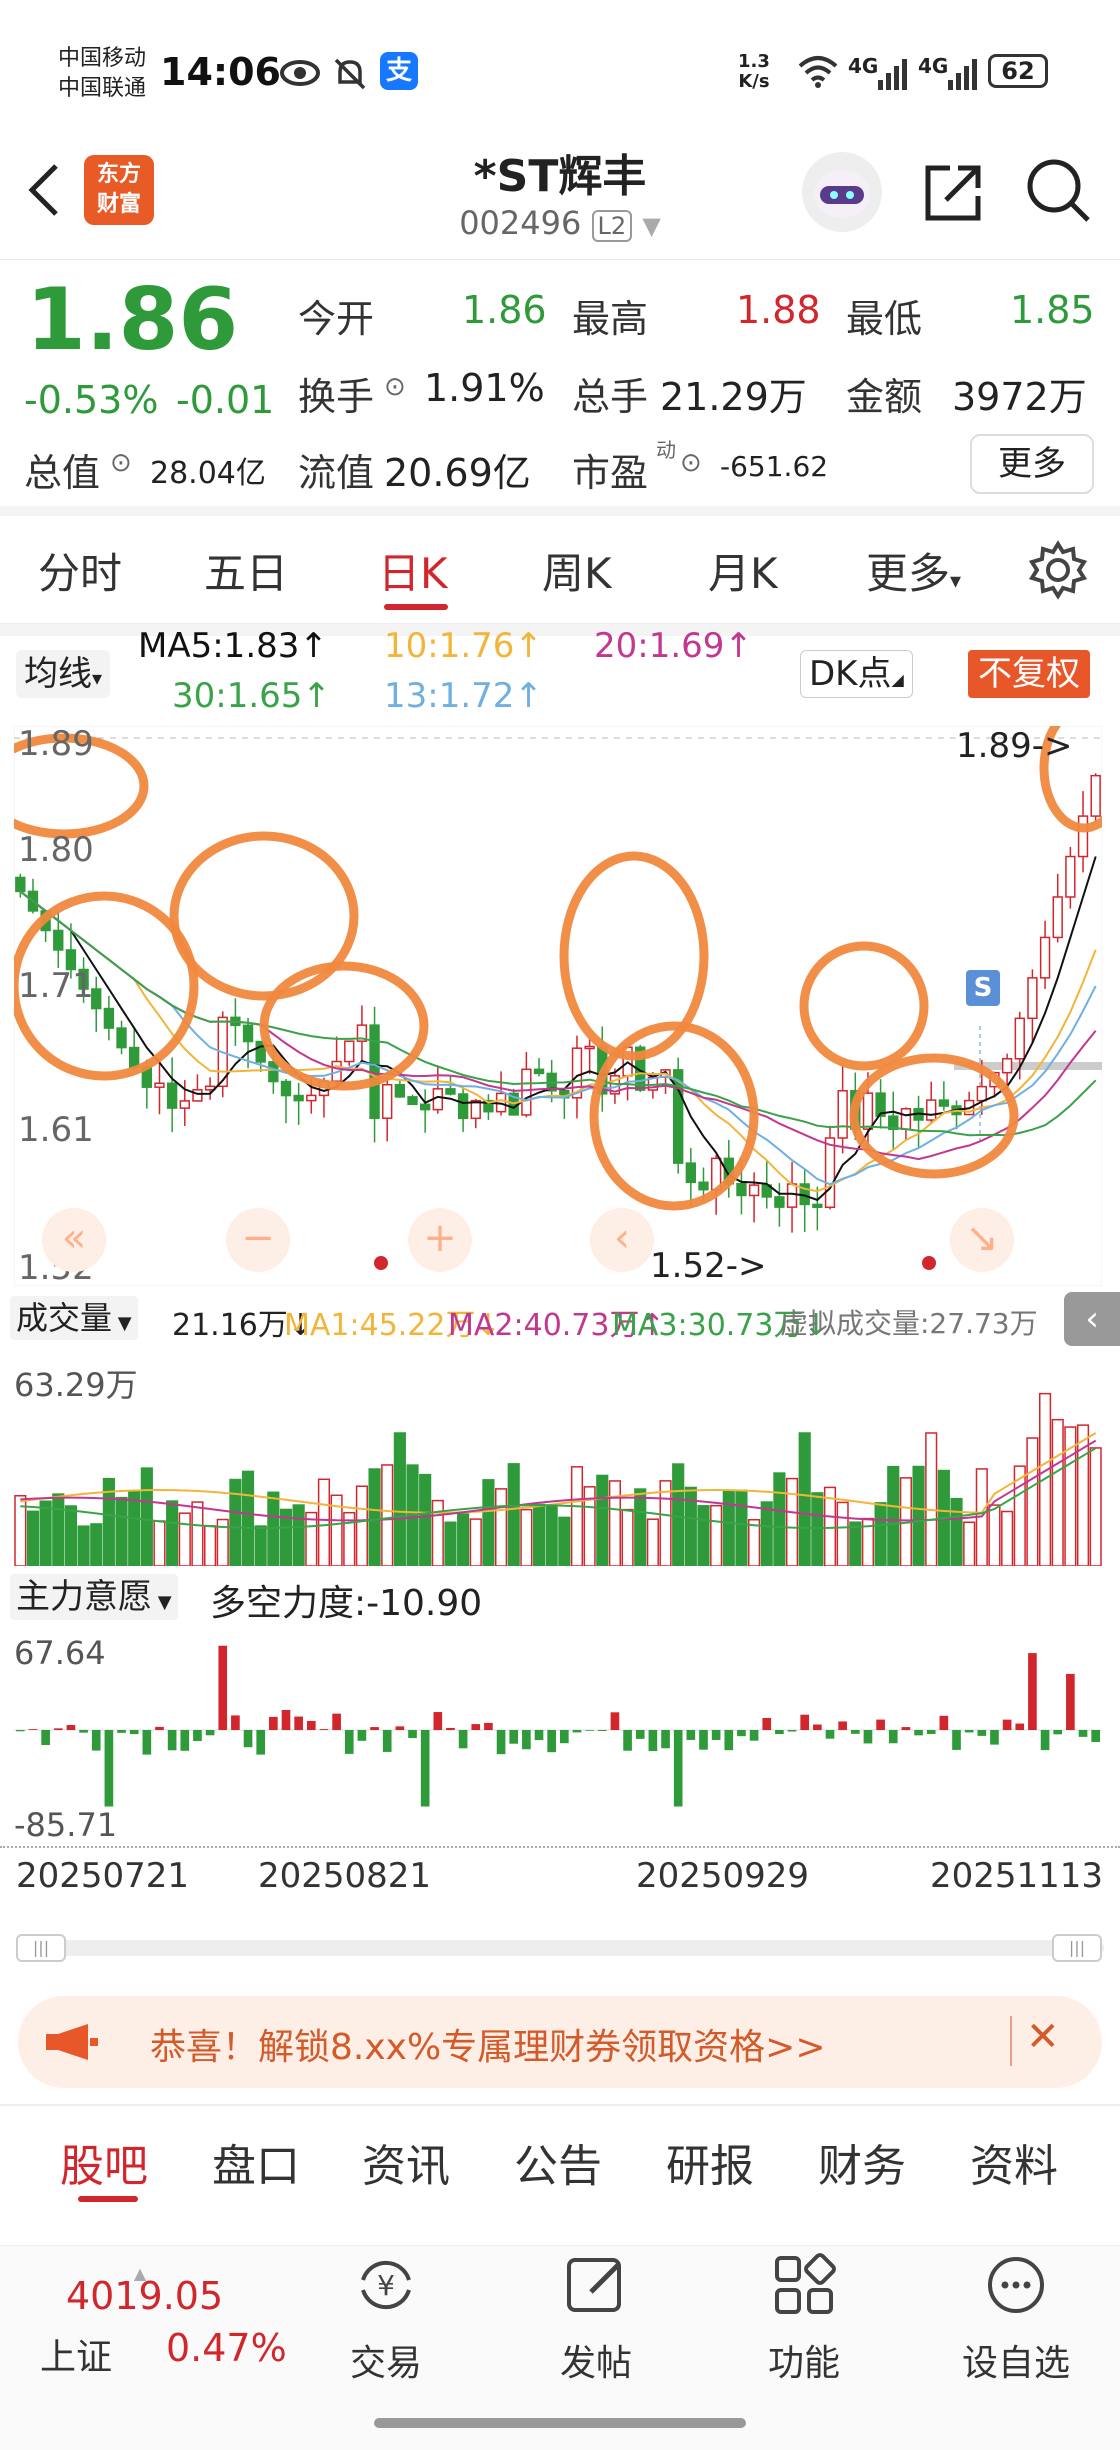 This screenshot has width=1120, height=2450. I want to click on nav-add-watchlist: 设自选, so click(1016, 2318).